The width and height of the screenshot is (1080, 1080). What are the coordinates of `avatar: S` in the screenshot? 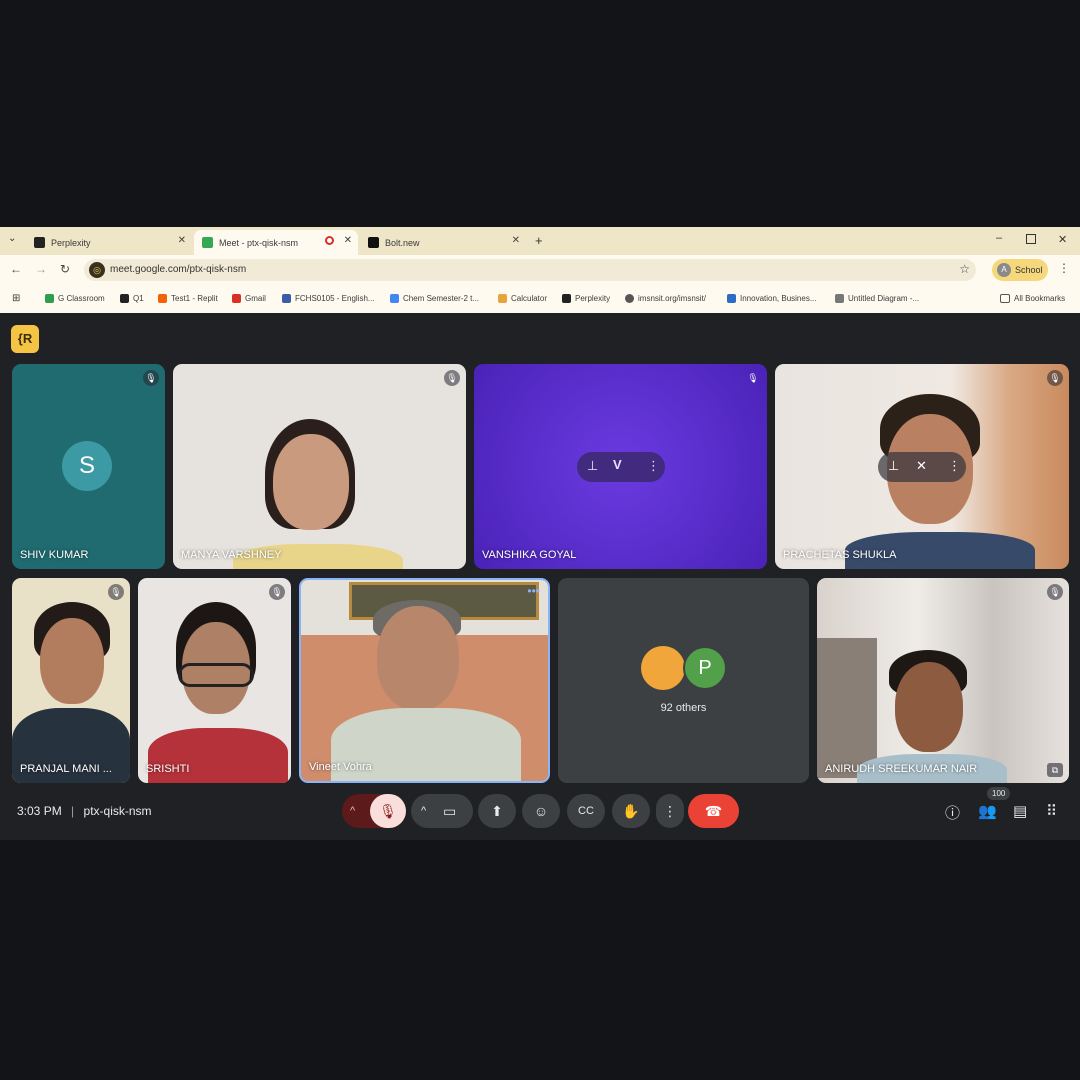 It's located at (87, 466).